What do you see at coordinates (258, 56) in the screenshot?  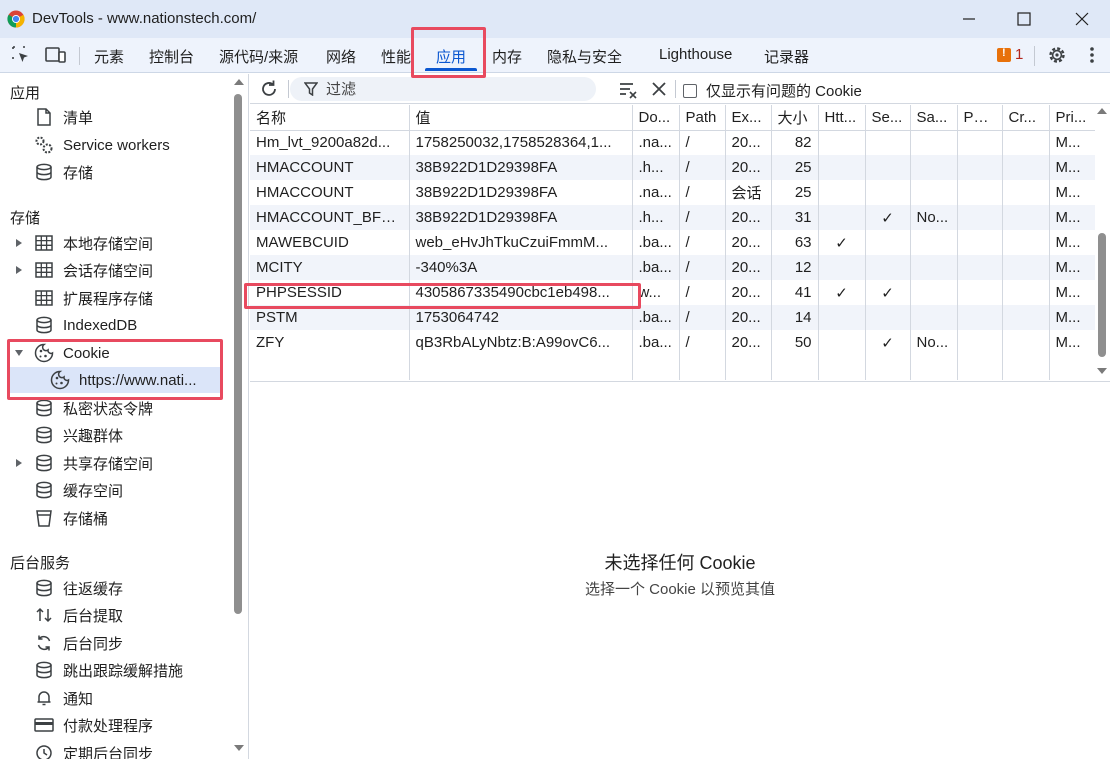 I see `tab-sources: 源代码/来源` at bounding box center [258, 56].